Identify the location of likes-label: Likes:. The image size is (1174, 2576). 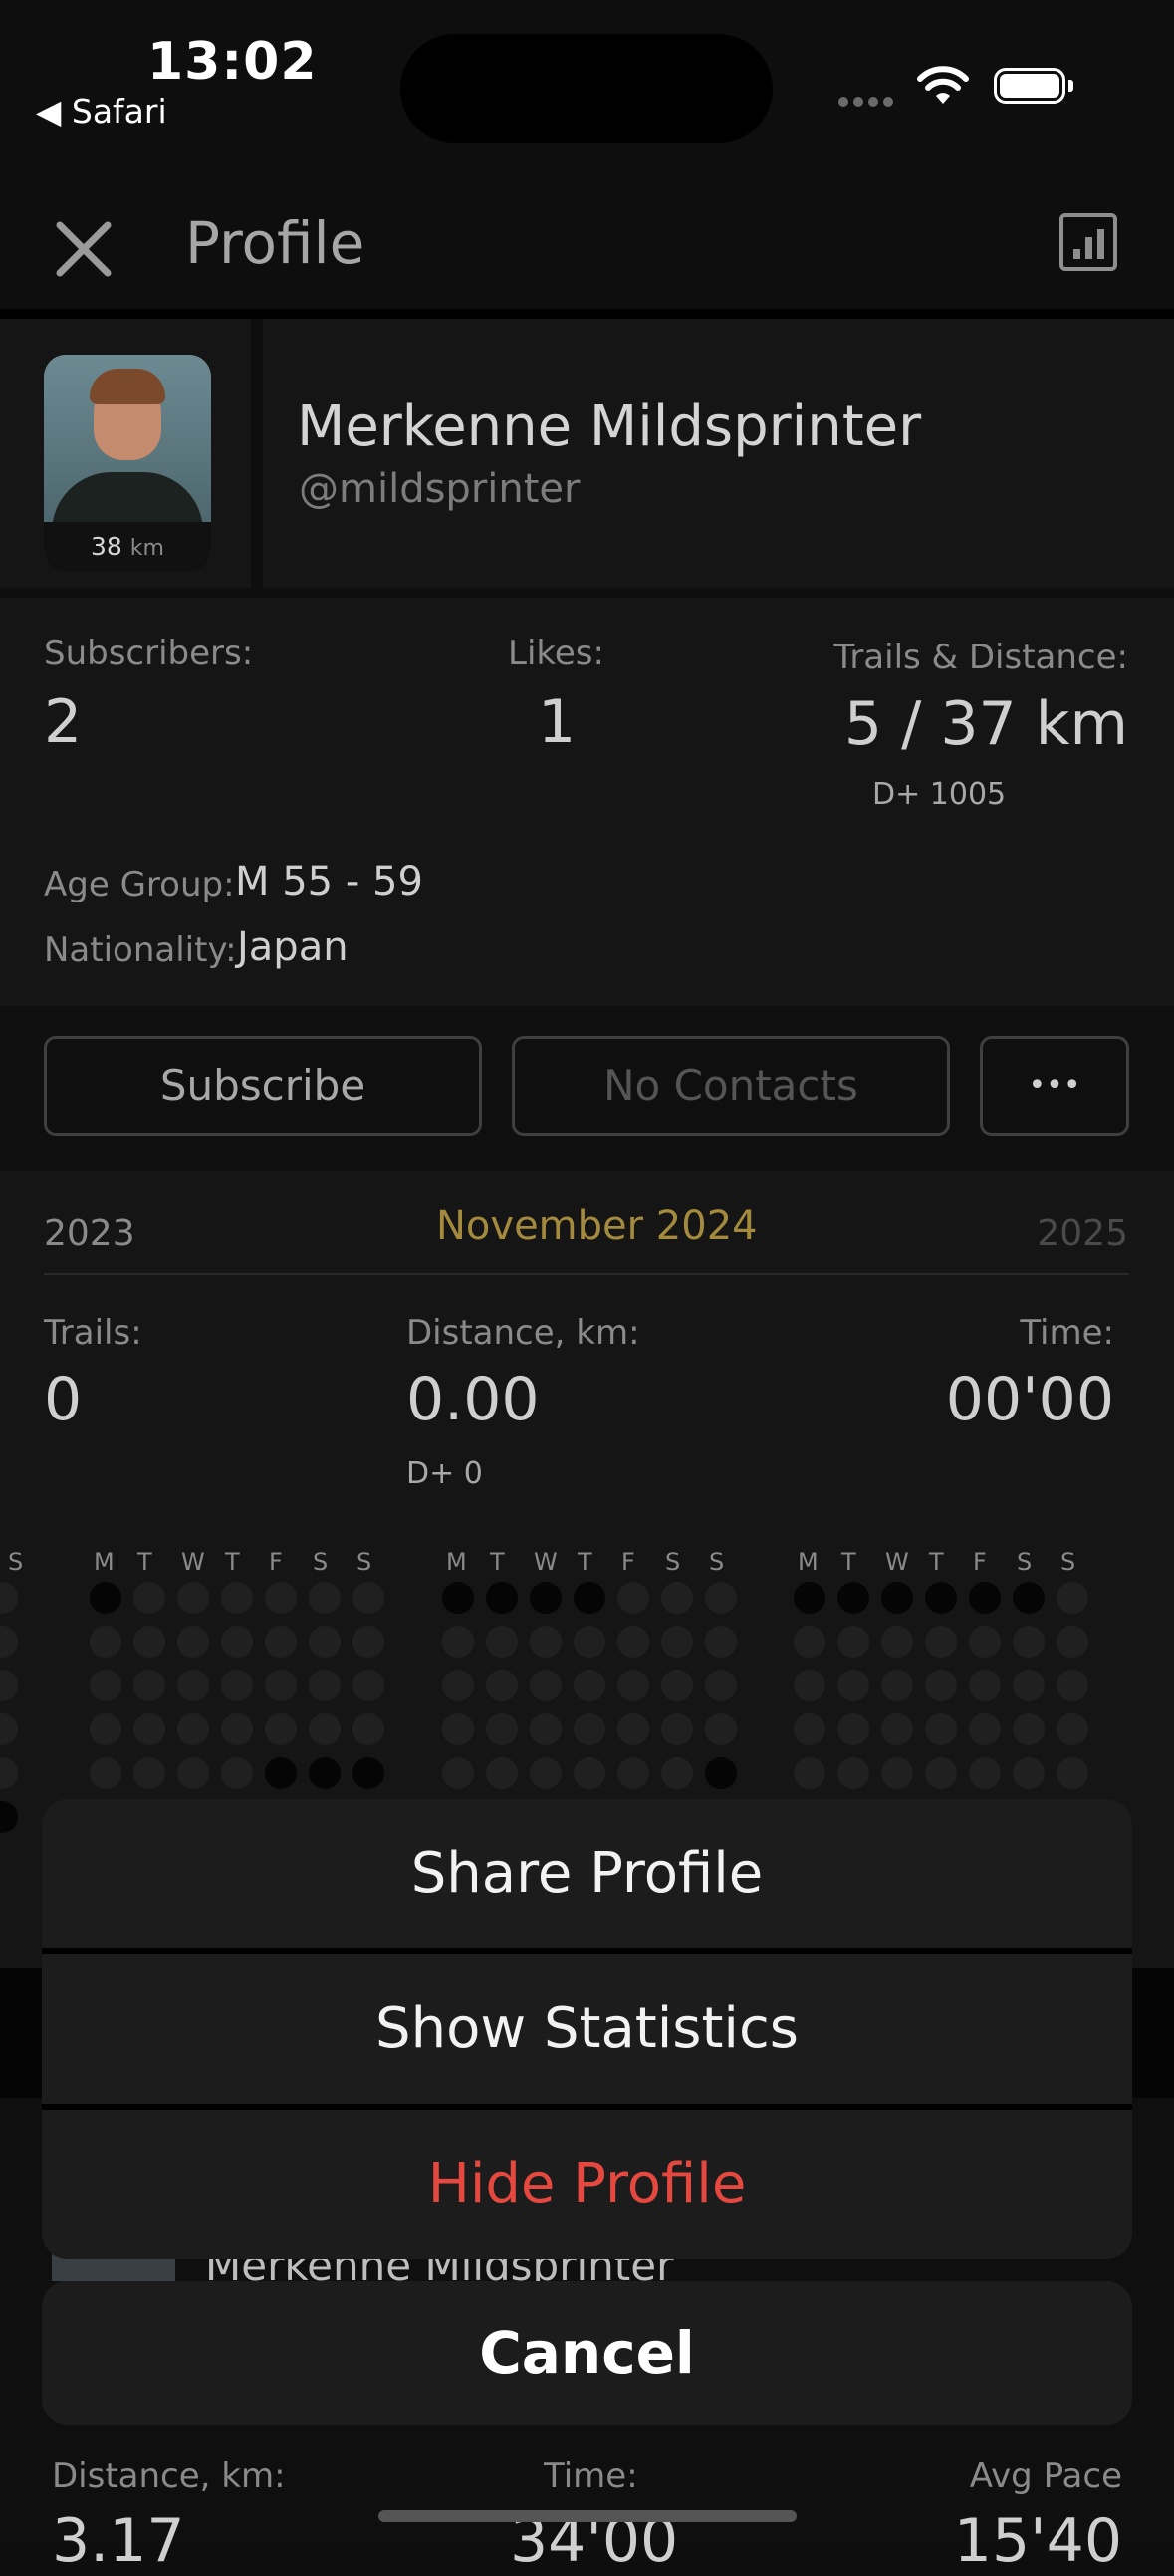
(556, 653).